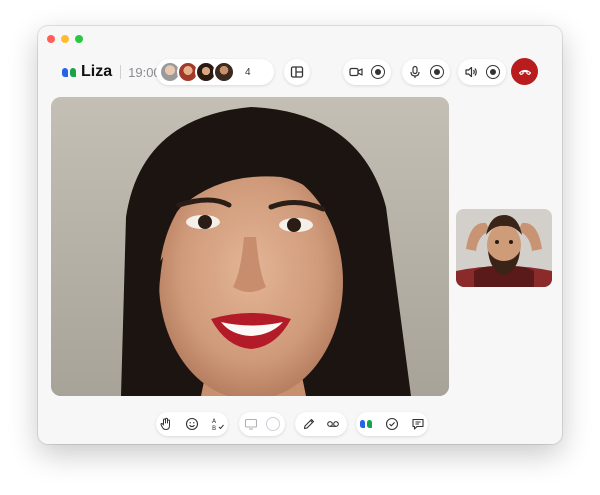 This screenshot has width=600, height=495. I want to click on speaker-control, so click(482, 72).